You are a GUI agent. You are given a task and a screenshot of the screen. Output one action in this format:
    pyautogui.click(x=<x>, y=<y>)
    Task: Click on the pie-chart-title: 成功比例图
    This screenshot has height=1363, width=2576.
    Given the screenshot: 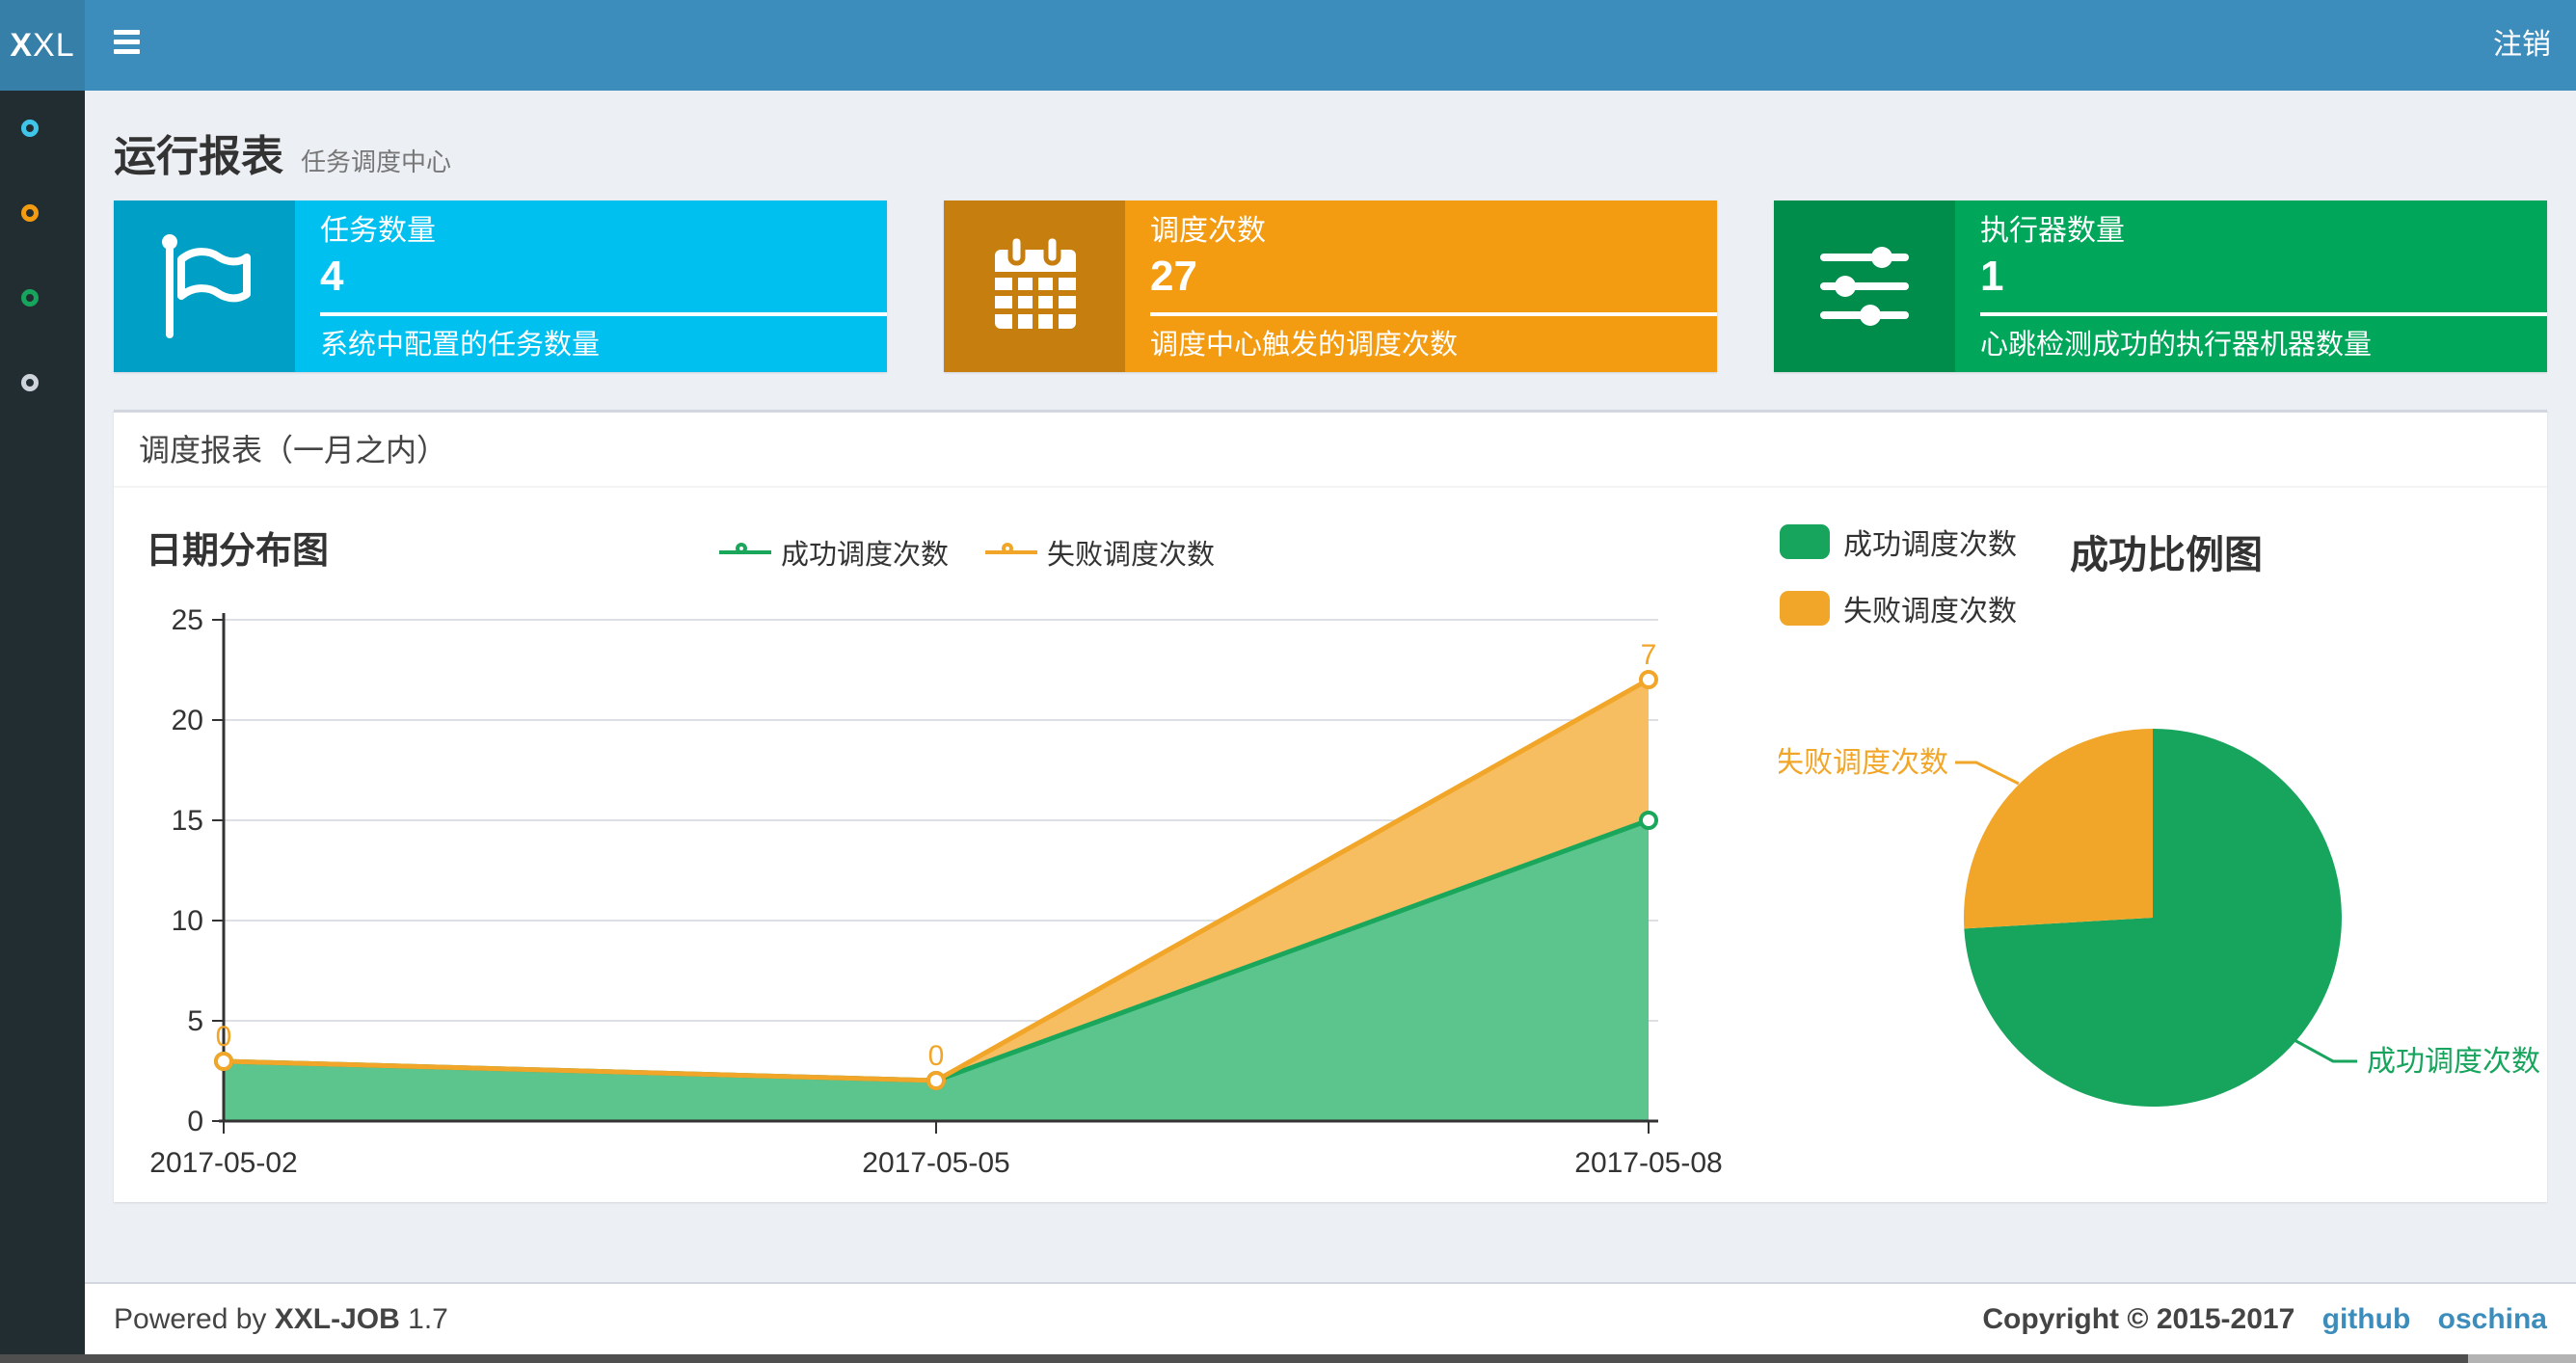 What is the action you would take?
    pyautogui.click(x=2167, y=555)
    